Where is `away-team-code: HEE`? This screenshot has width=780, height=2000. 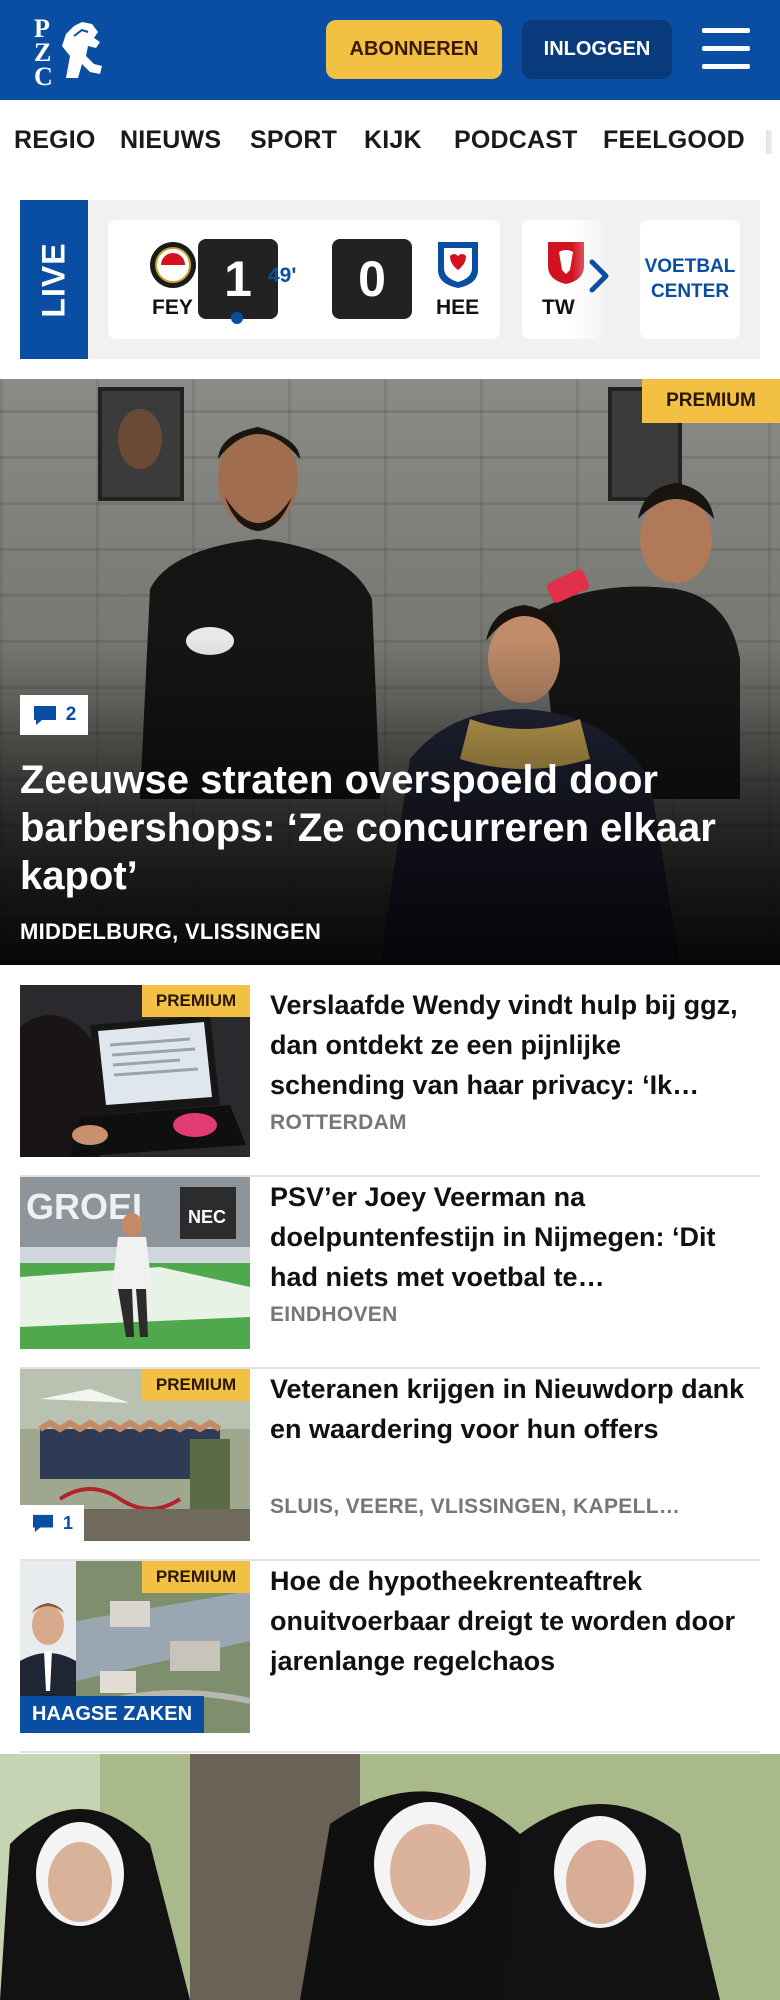 away-team-code: HEE is located at coordinates (458, 307).